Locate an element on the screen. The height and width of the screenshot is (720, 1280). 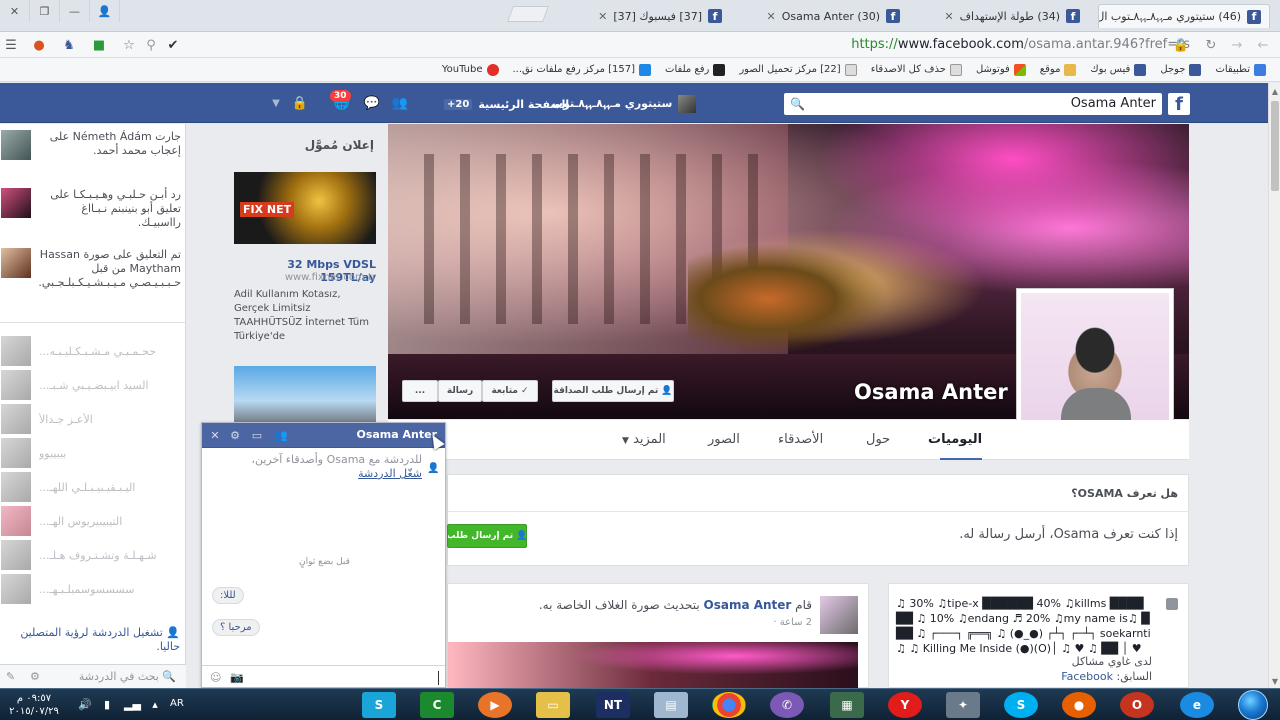
taskbar-app-icon: ✦ is located at coordinates (963, 705).